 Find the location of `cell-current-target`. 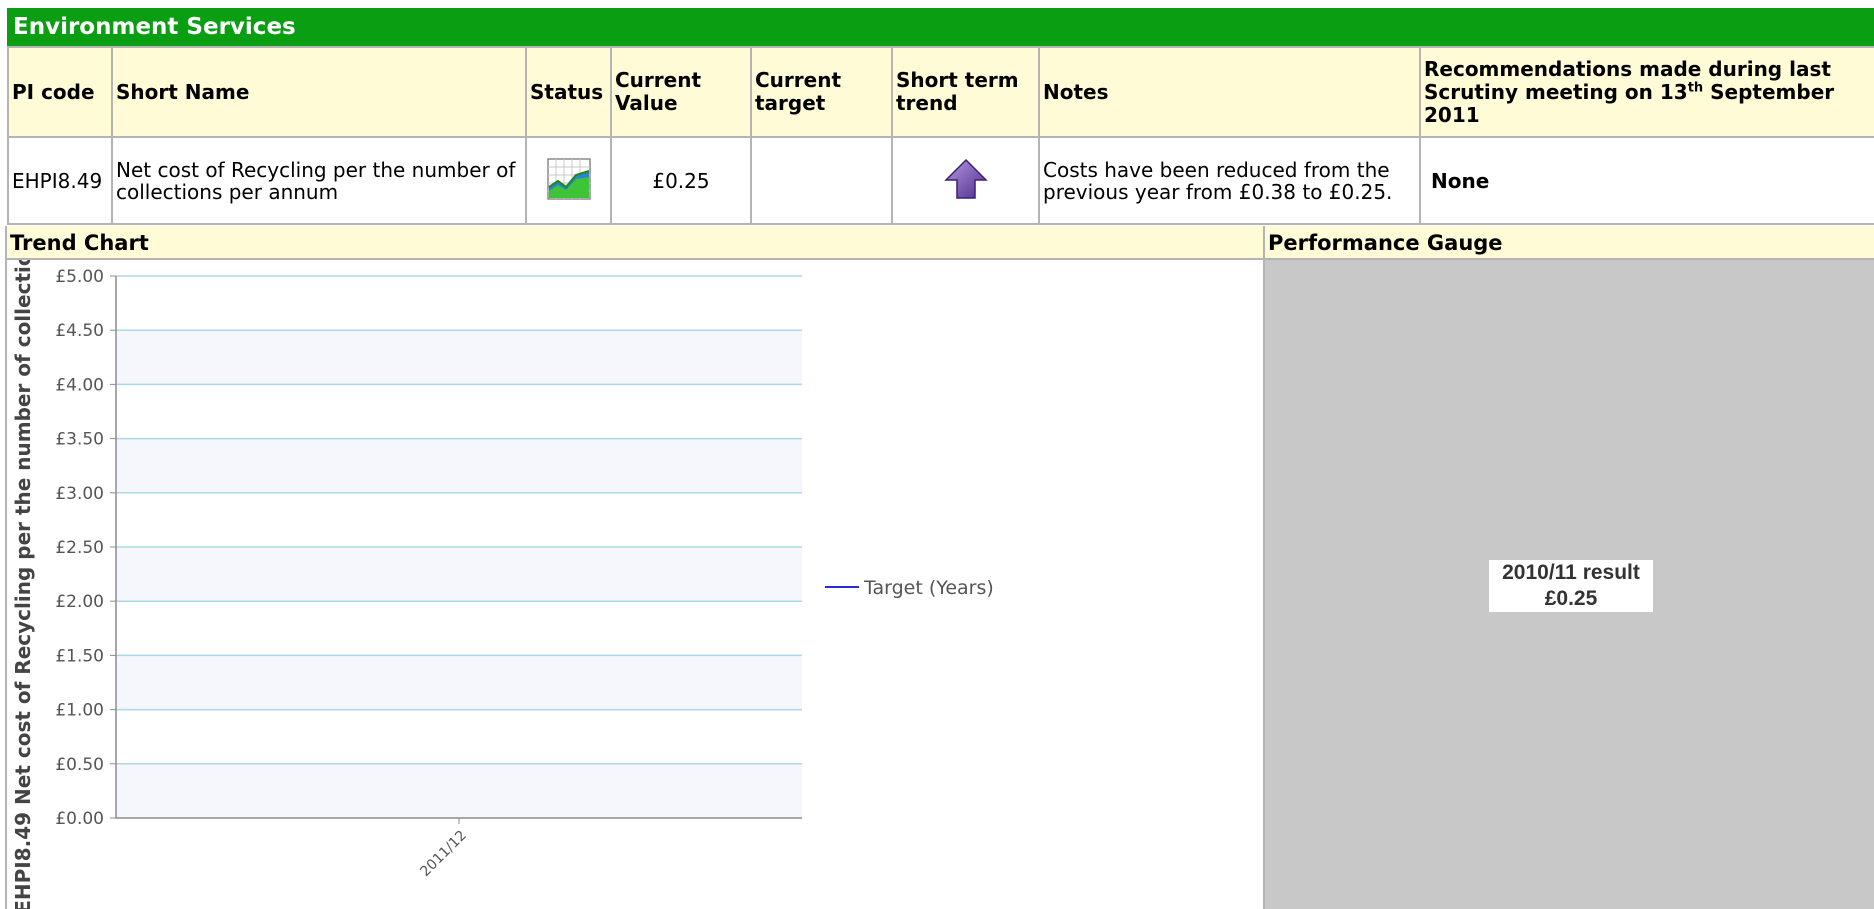

cell-current-target is located at coordinates (821, 180).